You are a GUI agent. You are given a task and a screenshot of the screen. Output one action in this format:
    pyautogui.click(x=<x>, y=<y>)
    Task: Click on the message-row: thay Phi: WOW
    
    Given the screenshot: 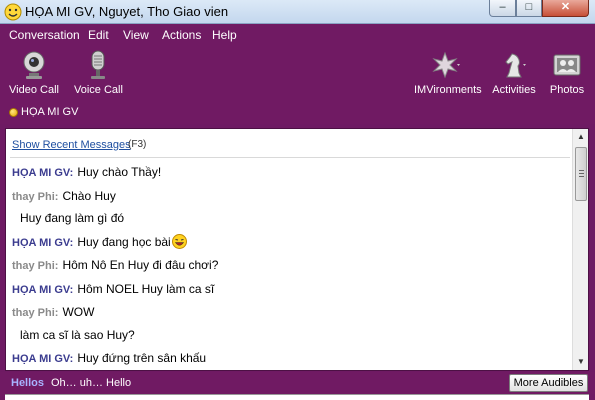 What is the action you would take?
    pyautogui.click(x=53, y=312)
    